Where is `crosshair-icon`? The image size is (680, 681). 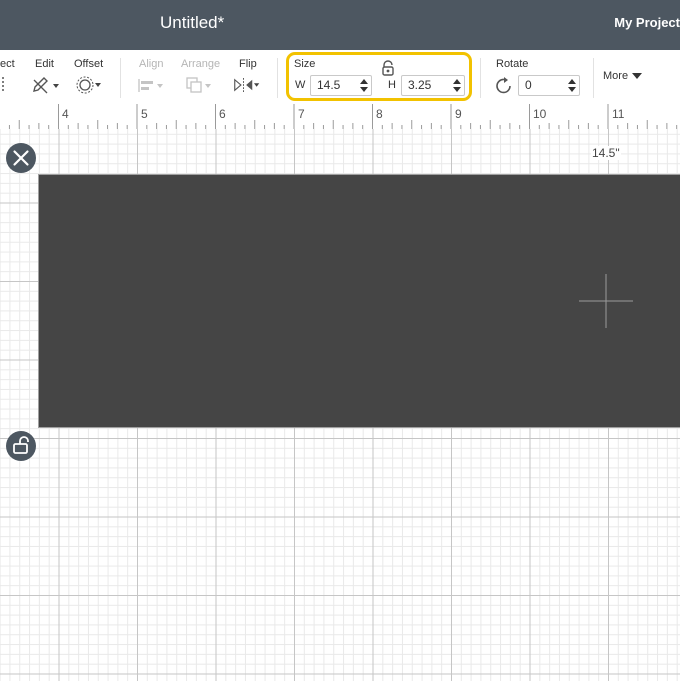 crosshair-icon is located at coordinates (606, 301).